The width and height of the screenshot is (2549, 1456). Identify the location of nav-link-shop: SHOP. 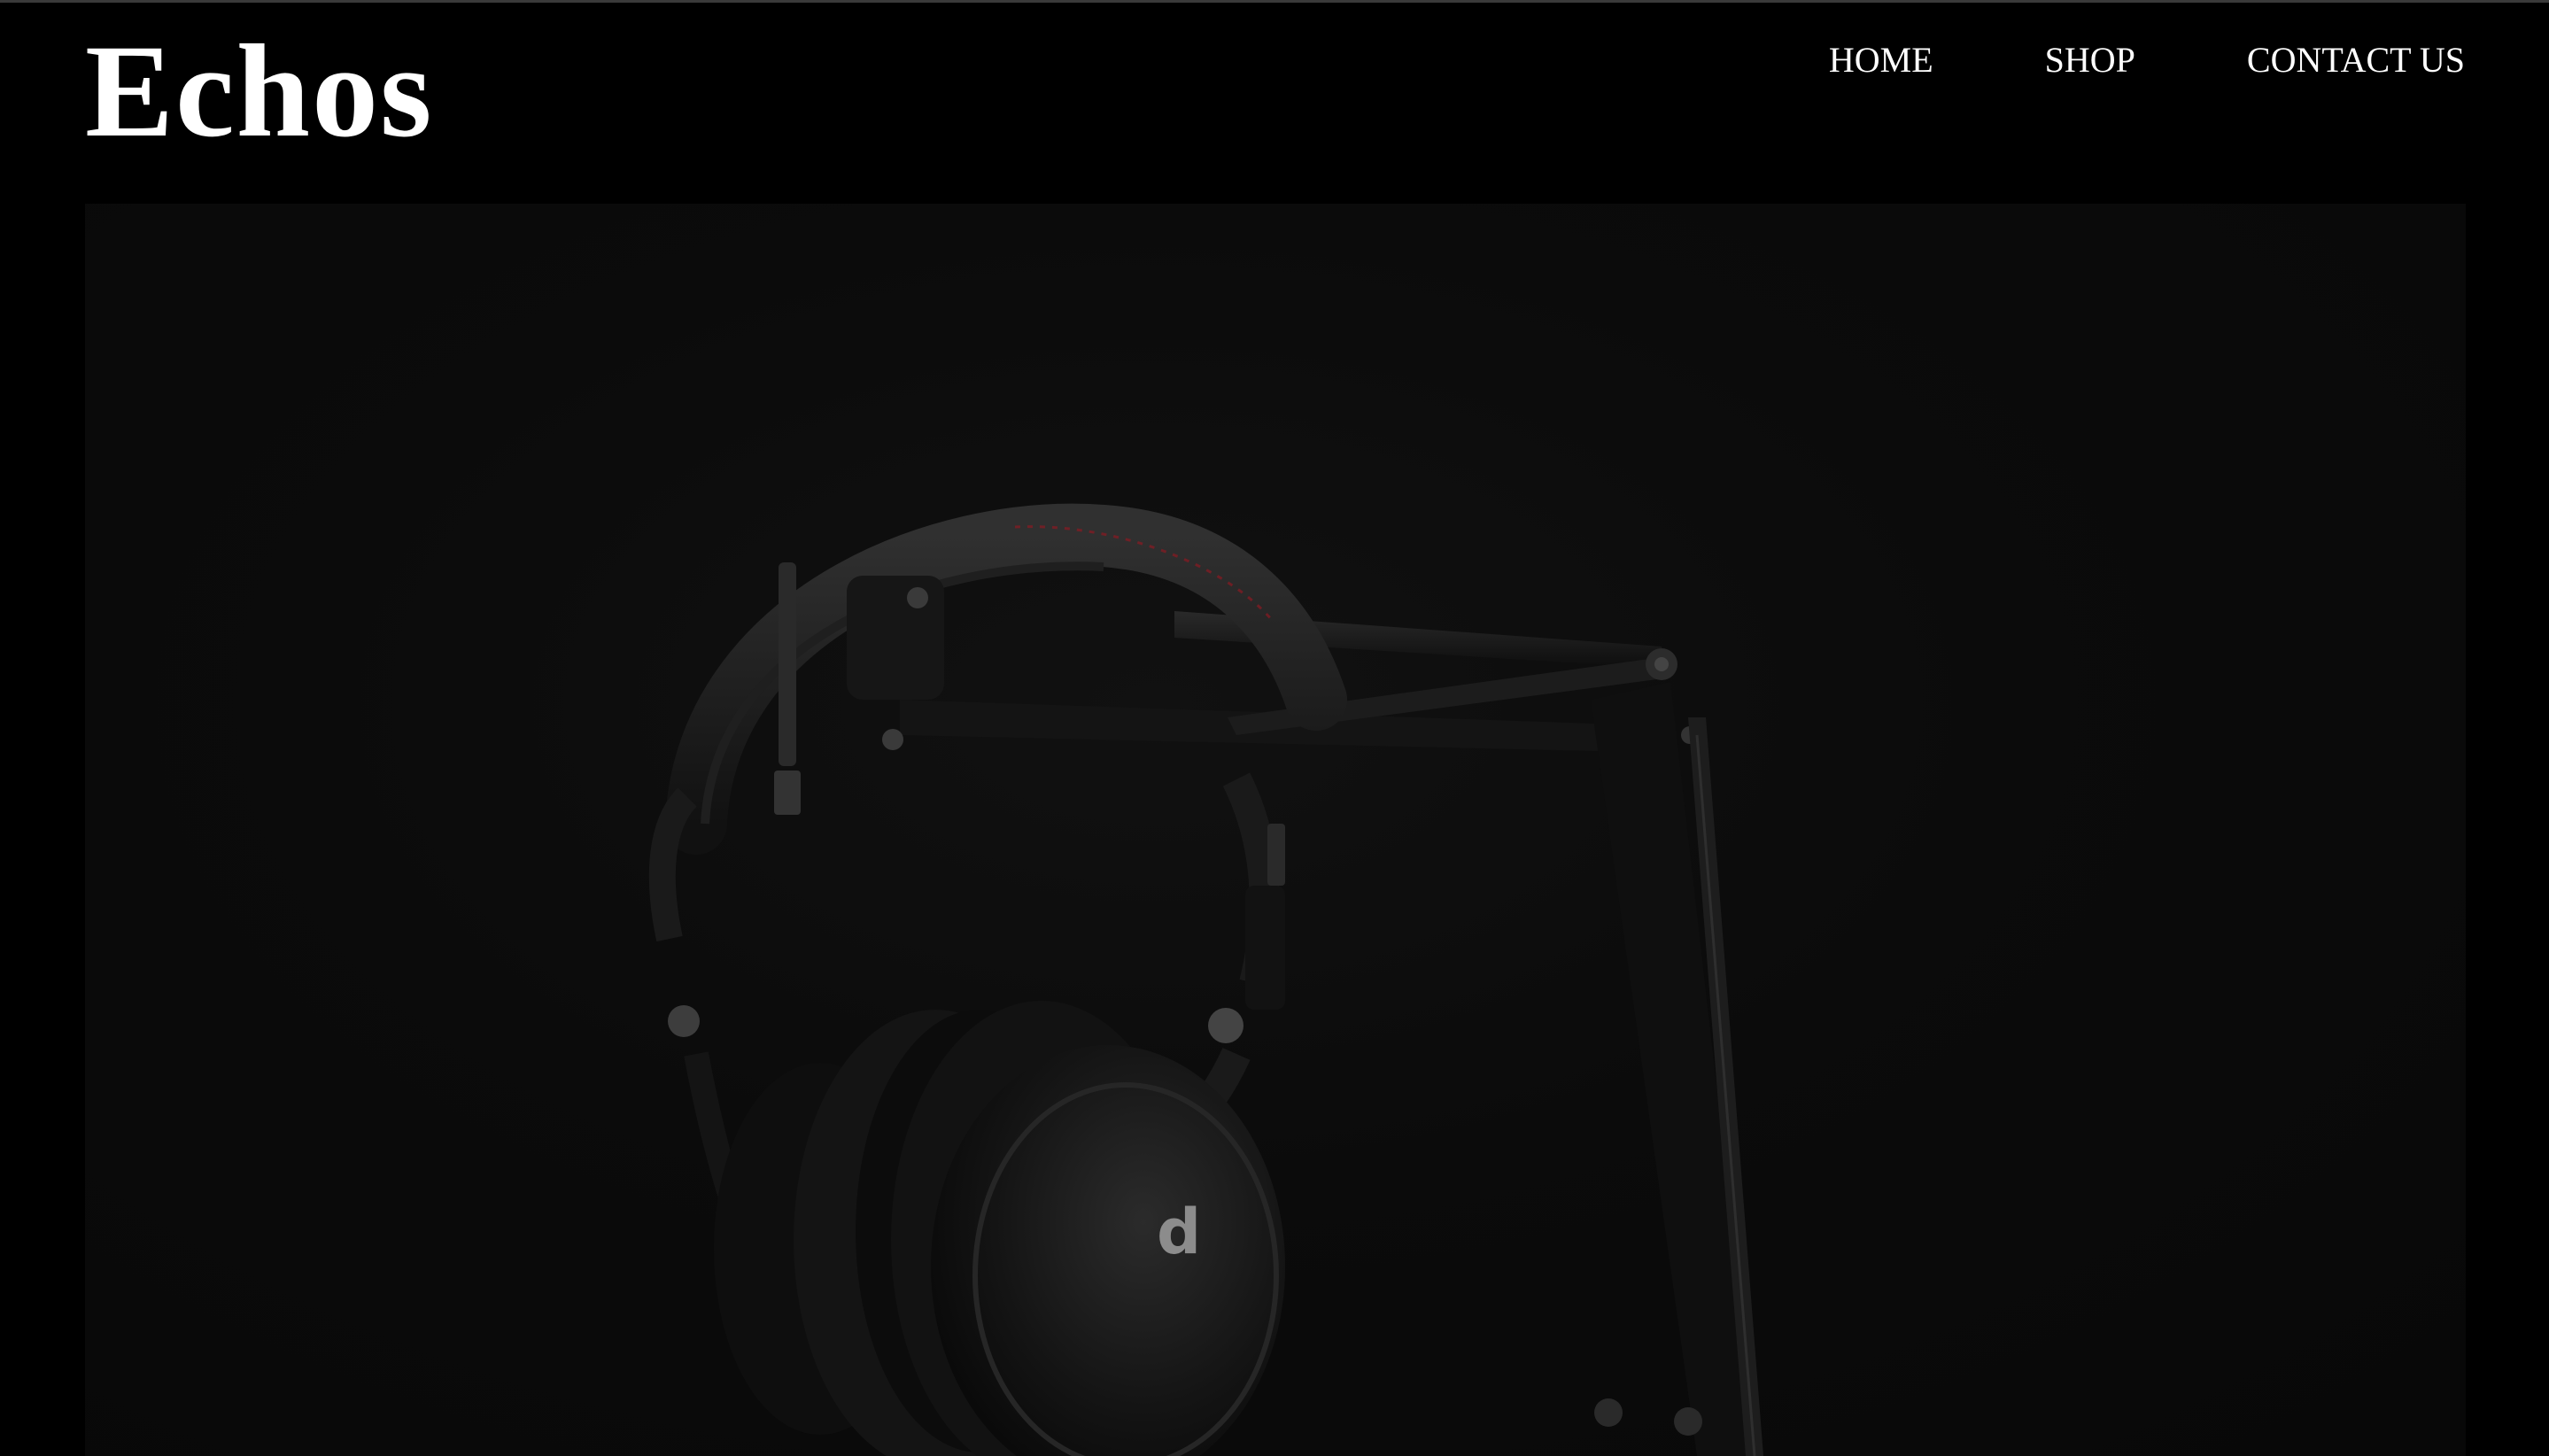
(2090, 60).